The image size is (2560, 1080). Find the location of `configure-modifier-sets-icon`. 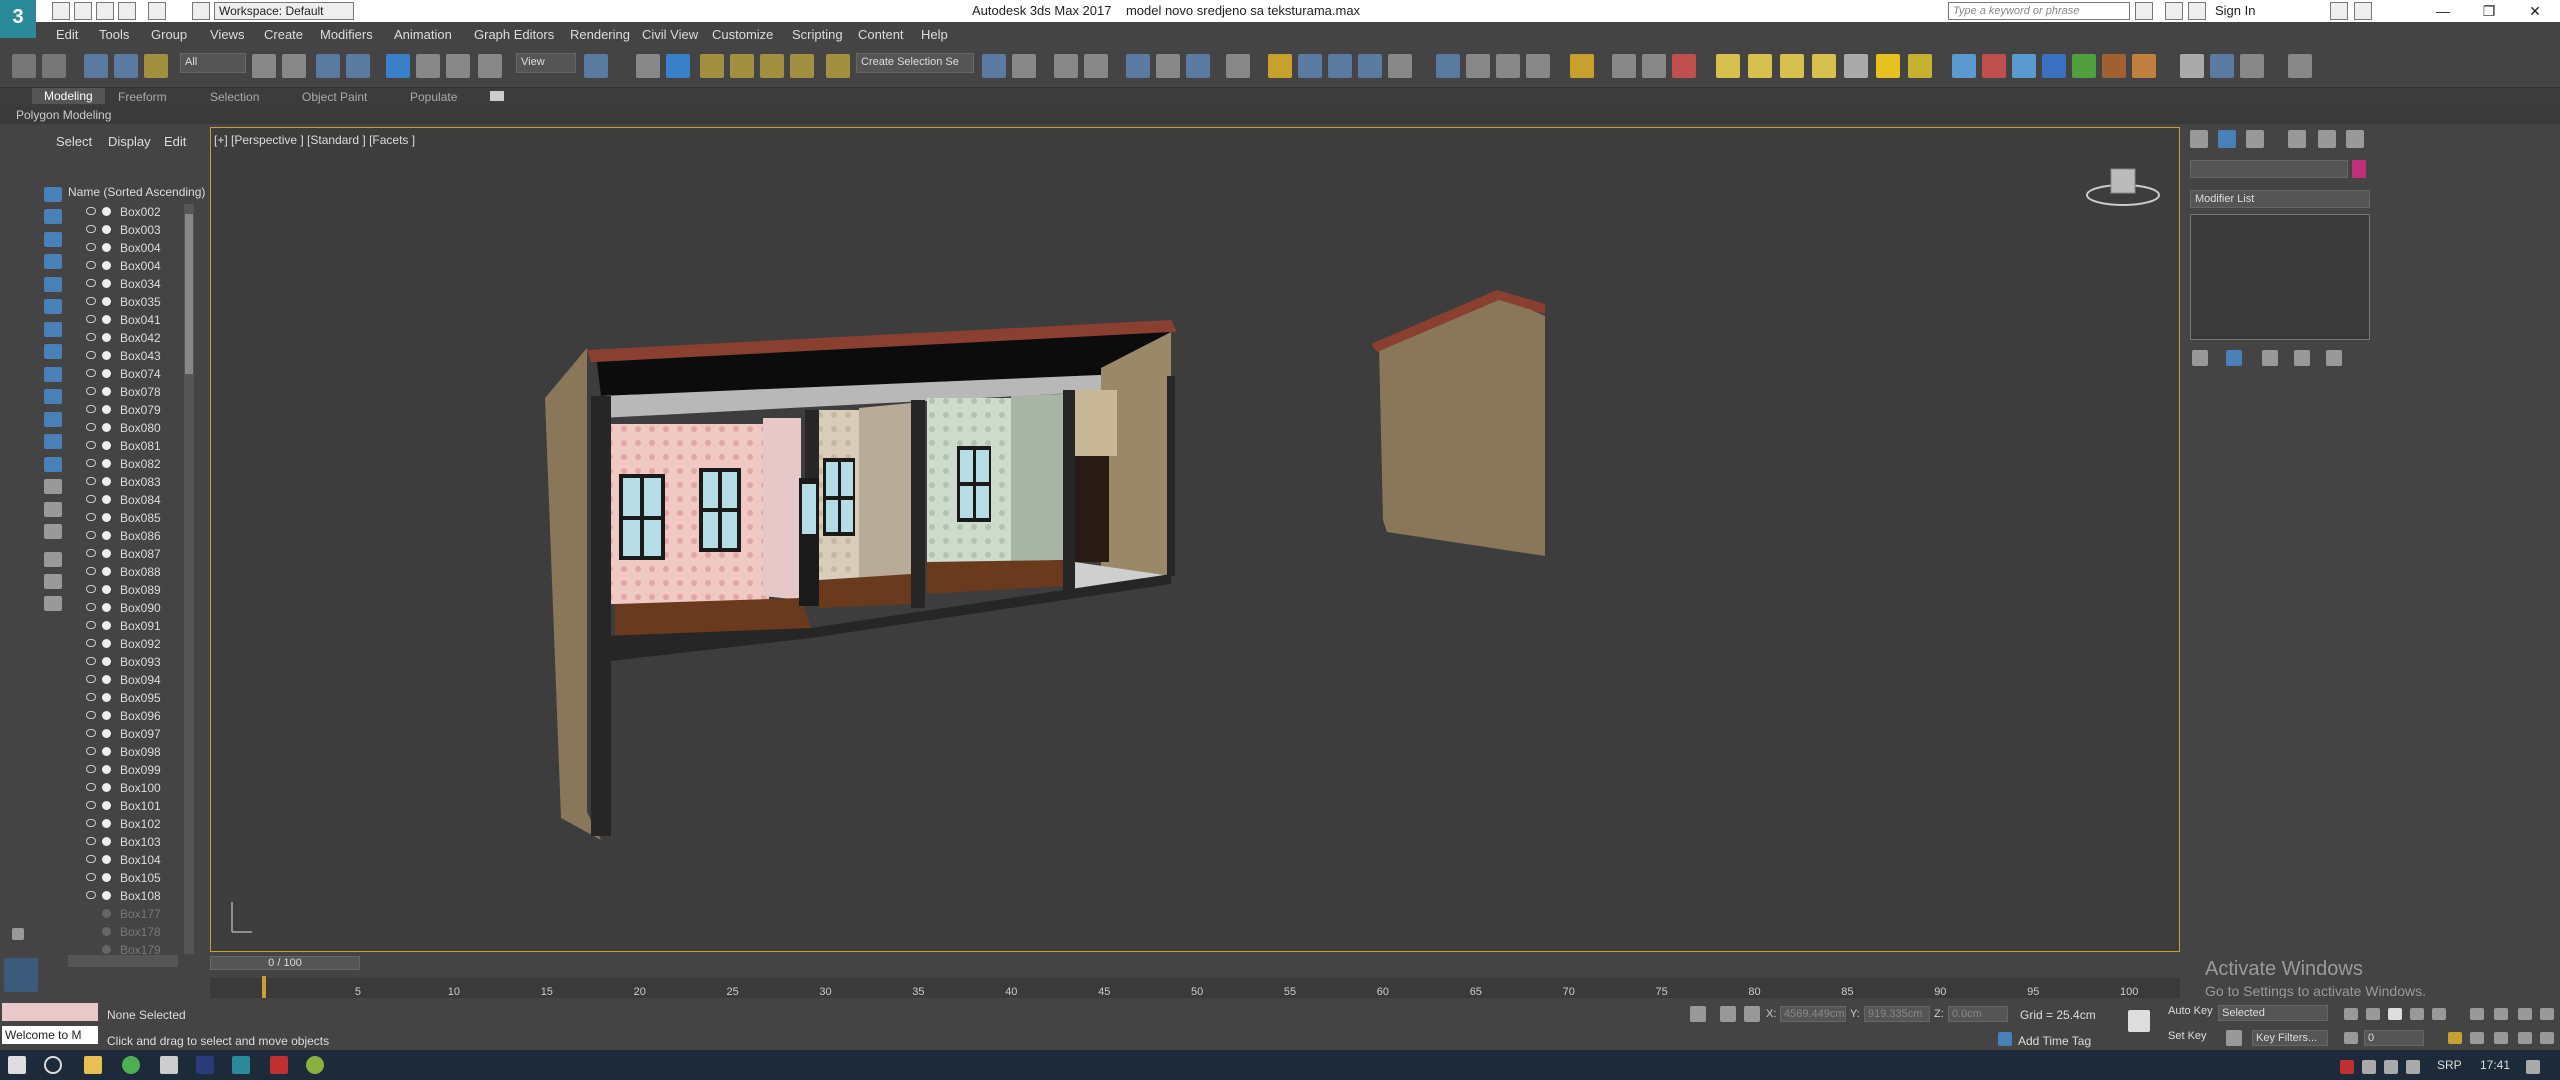

configure-modifier-sets-icon is located at coordinates (2334, 358).